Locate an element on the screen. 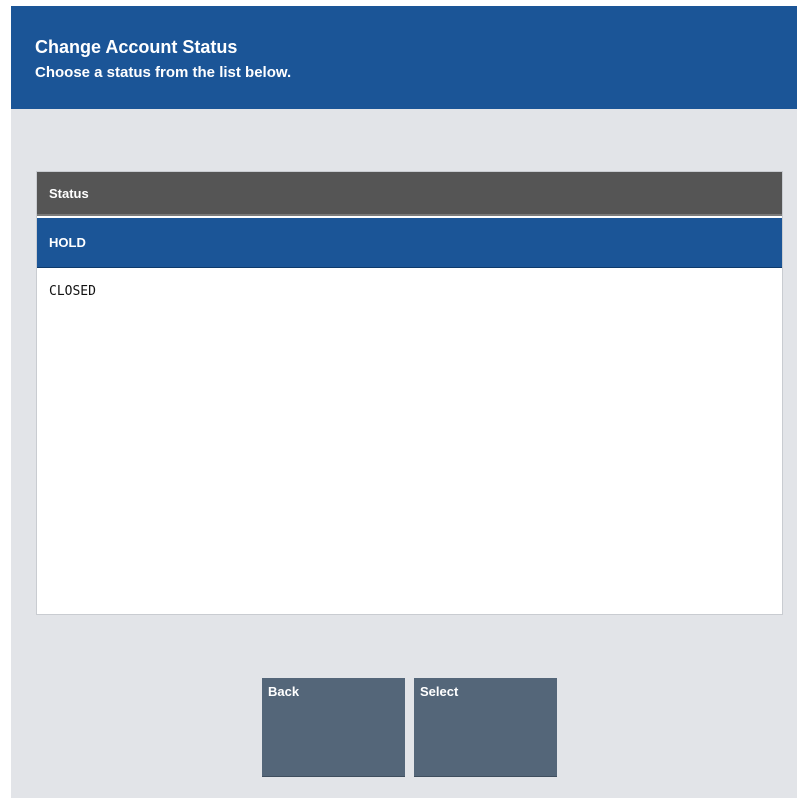  page-title: Change Account Status is located at coordinates (136, 47).